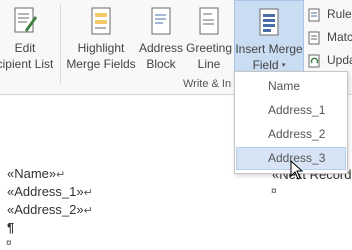 The image size is (352, 250). Describe the element at coordinates (209, 23) in the screenshot. I see `greeting-line-icon` at that location.